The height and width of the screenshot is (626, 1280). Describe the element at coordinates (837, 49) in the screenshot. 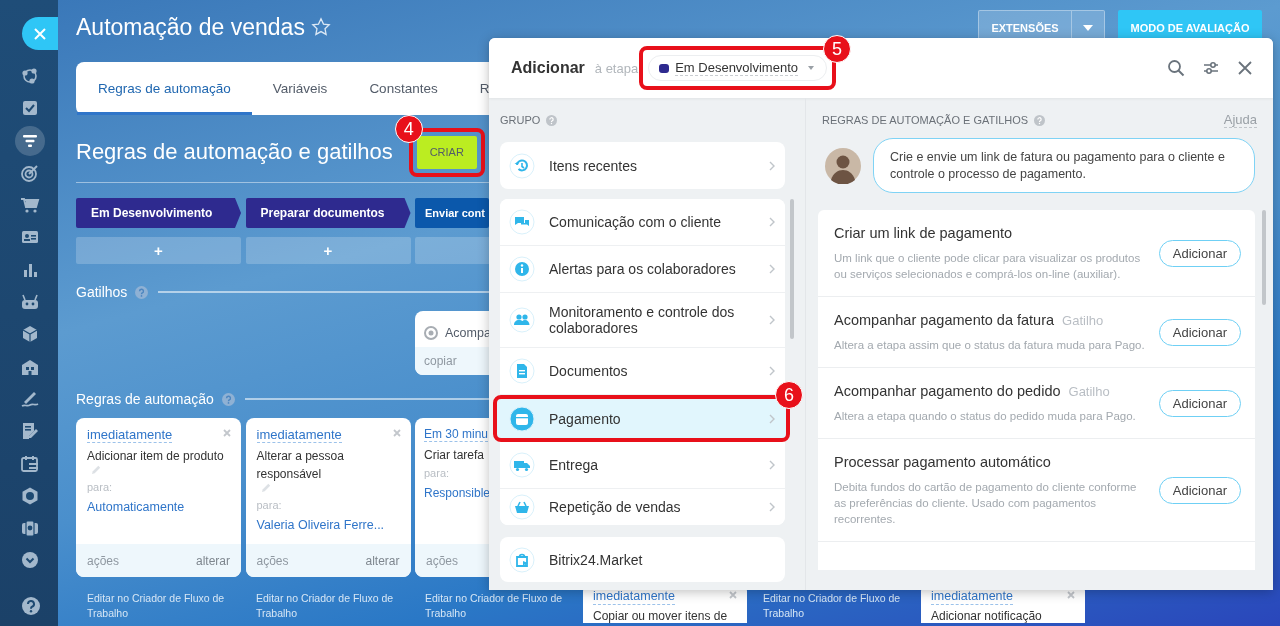

I see `callout-number: 5` at that location.